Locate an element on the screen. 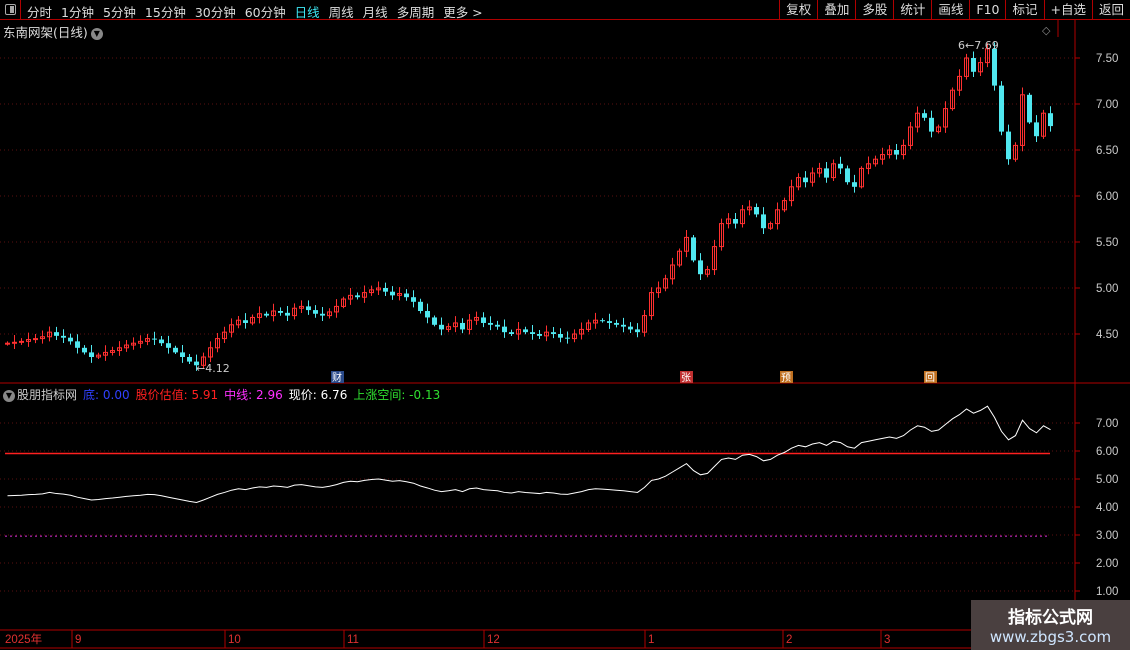 The height and width of the screenshot is (650, 1130). price-axis-label: 4.50 is located at coordinates (1107, 335).